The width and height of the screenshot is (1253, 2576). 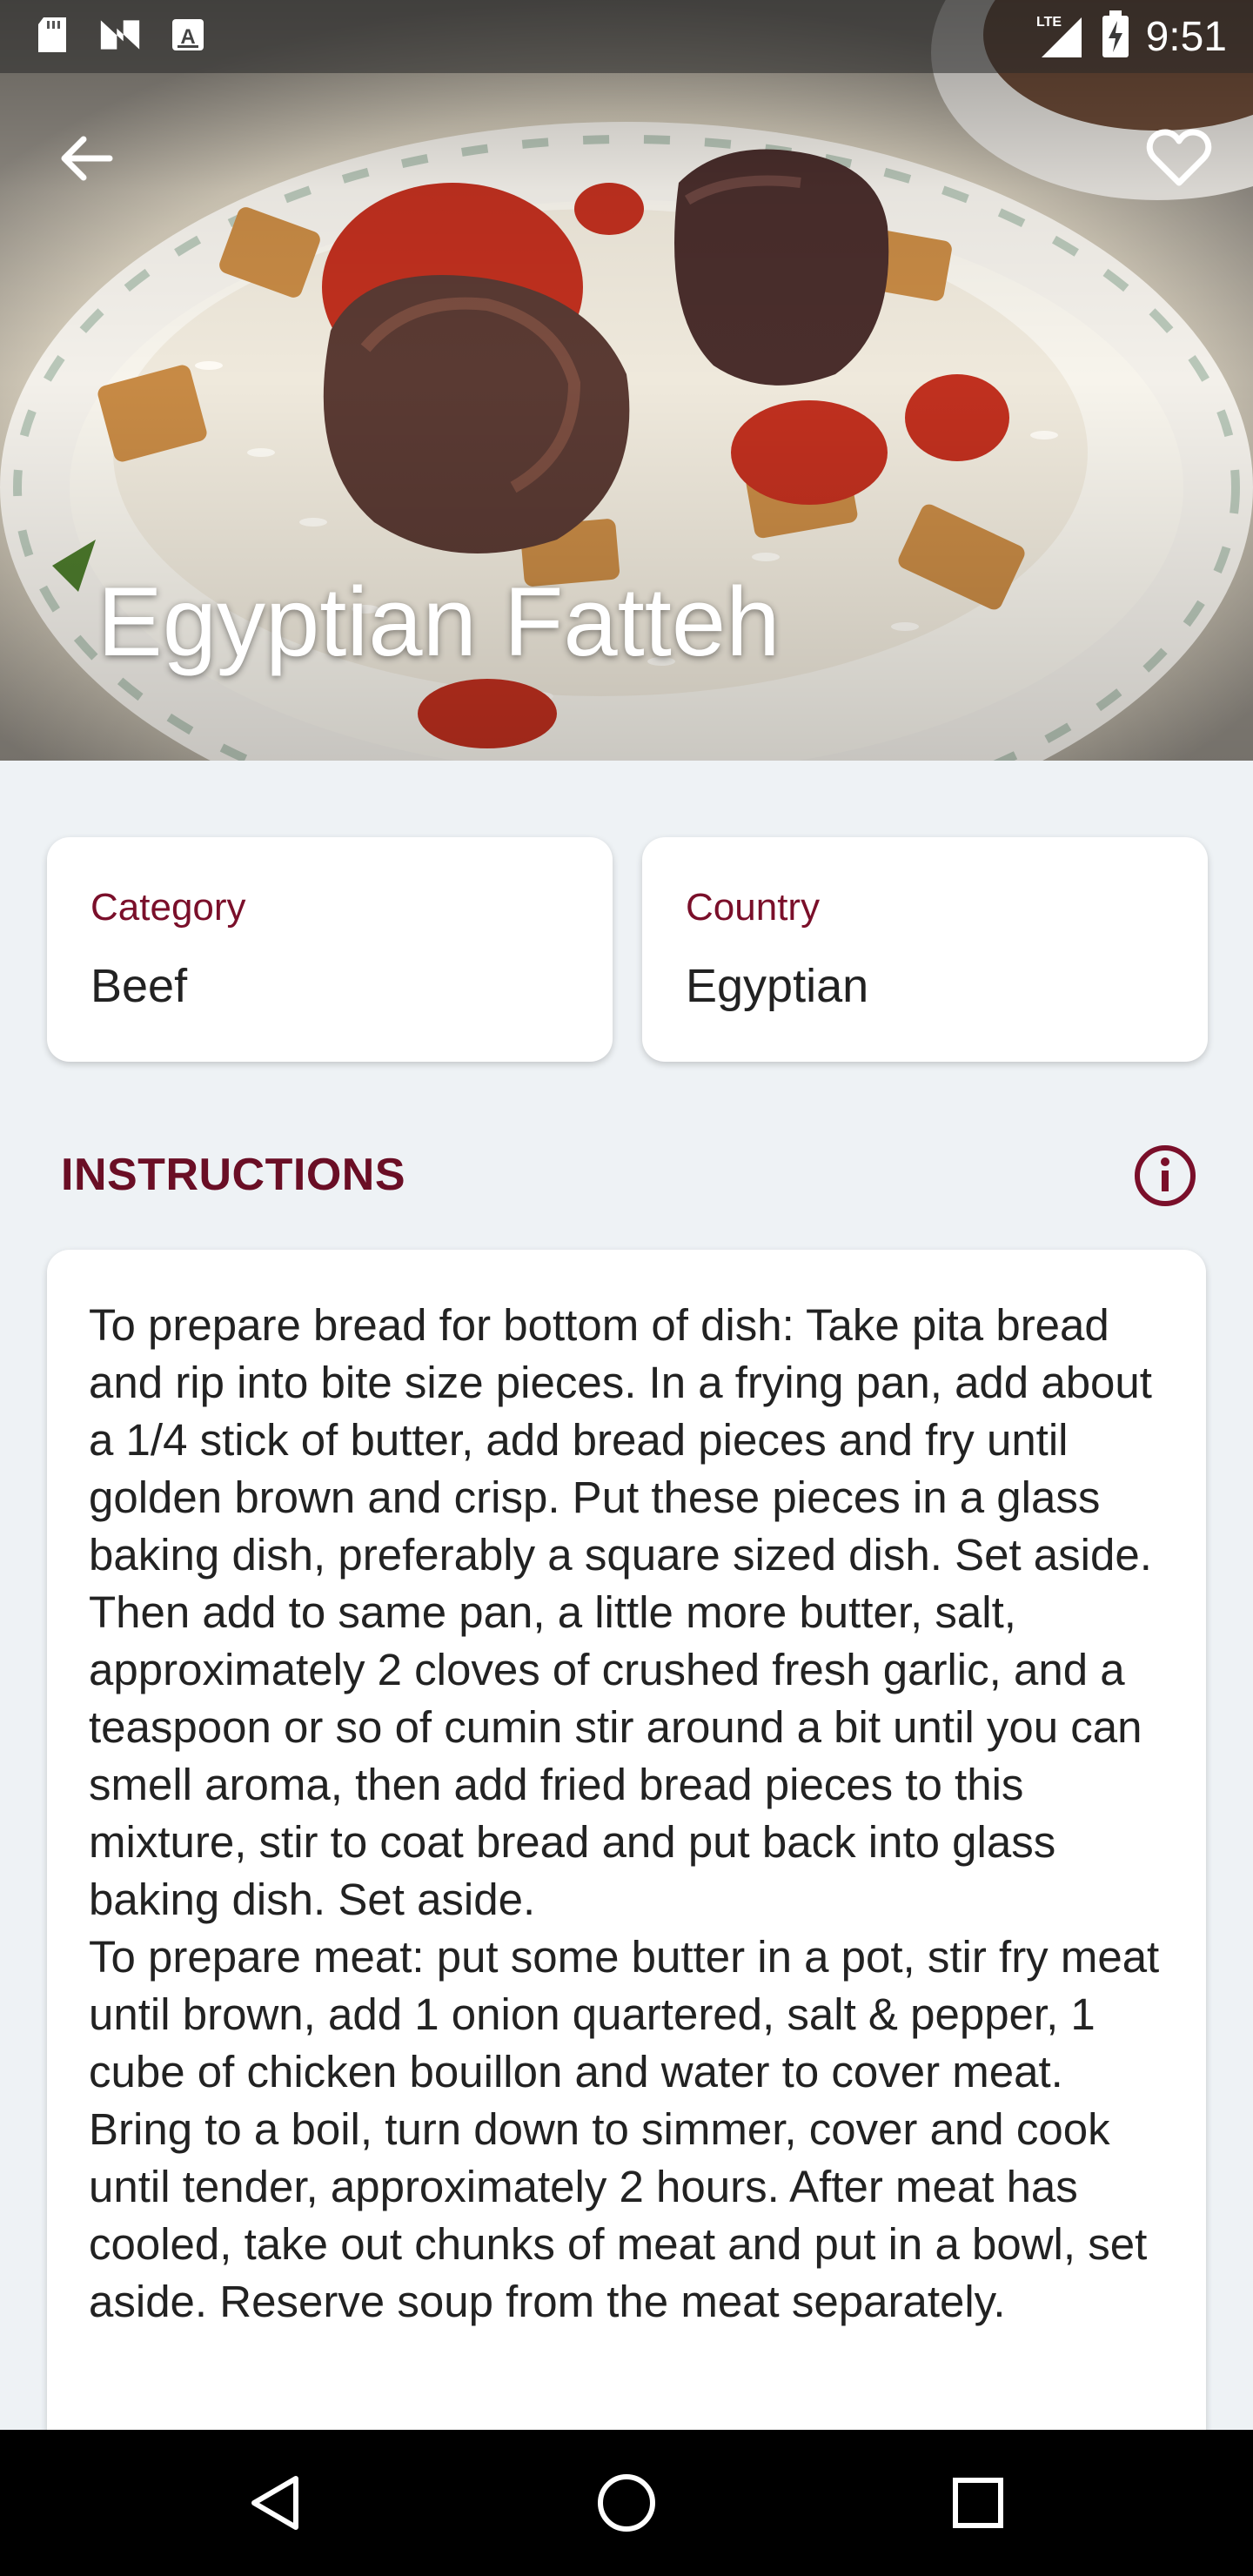 I want to click on category-label: Category, so click(x=168, y=907).